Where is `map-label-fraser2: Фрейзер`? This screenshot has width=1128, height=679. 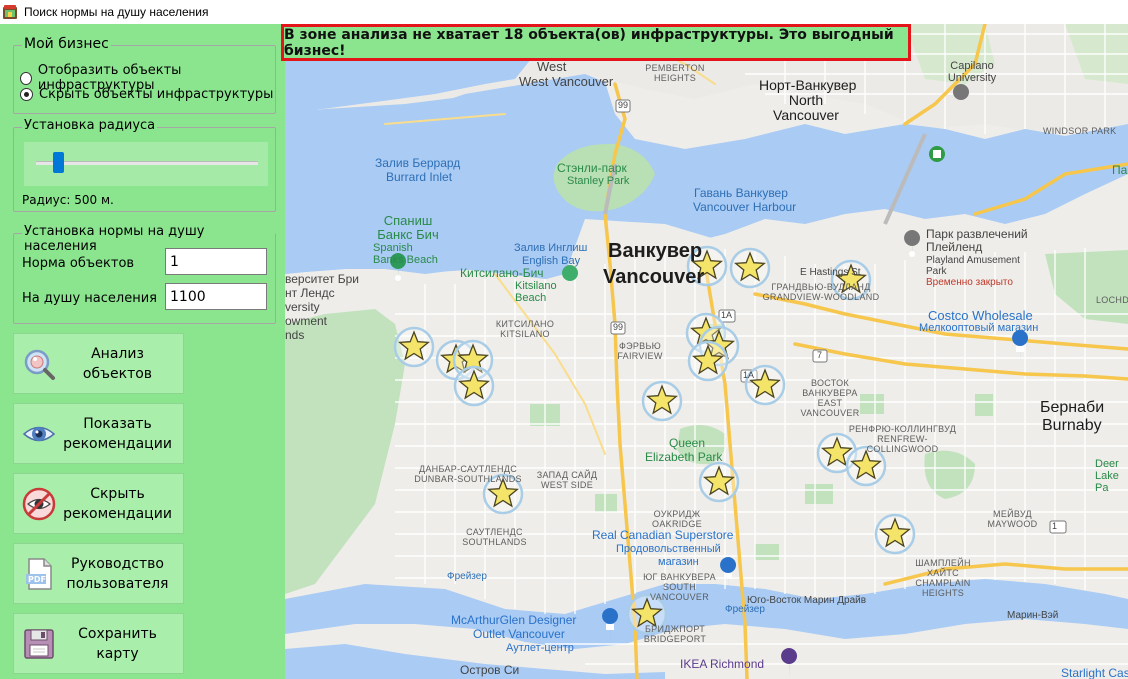
map-label-fraser2: Фрейзер is located at coordinates (745, 609).